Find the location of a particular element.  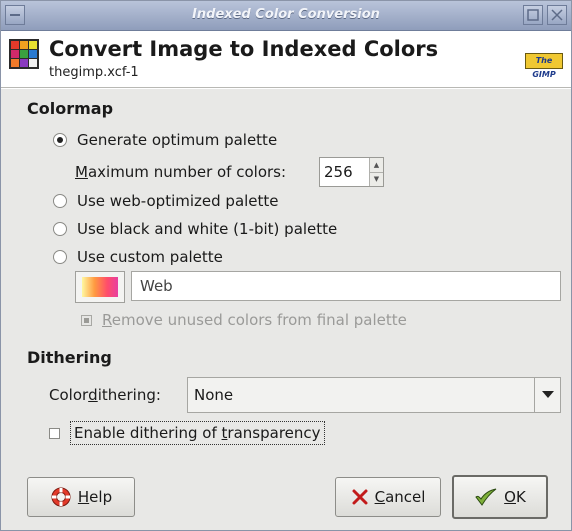

label-text: emove unused colors from final palette is located at coordinates (259, 320).